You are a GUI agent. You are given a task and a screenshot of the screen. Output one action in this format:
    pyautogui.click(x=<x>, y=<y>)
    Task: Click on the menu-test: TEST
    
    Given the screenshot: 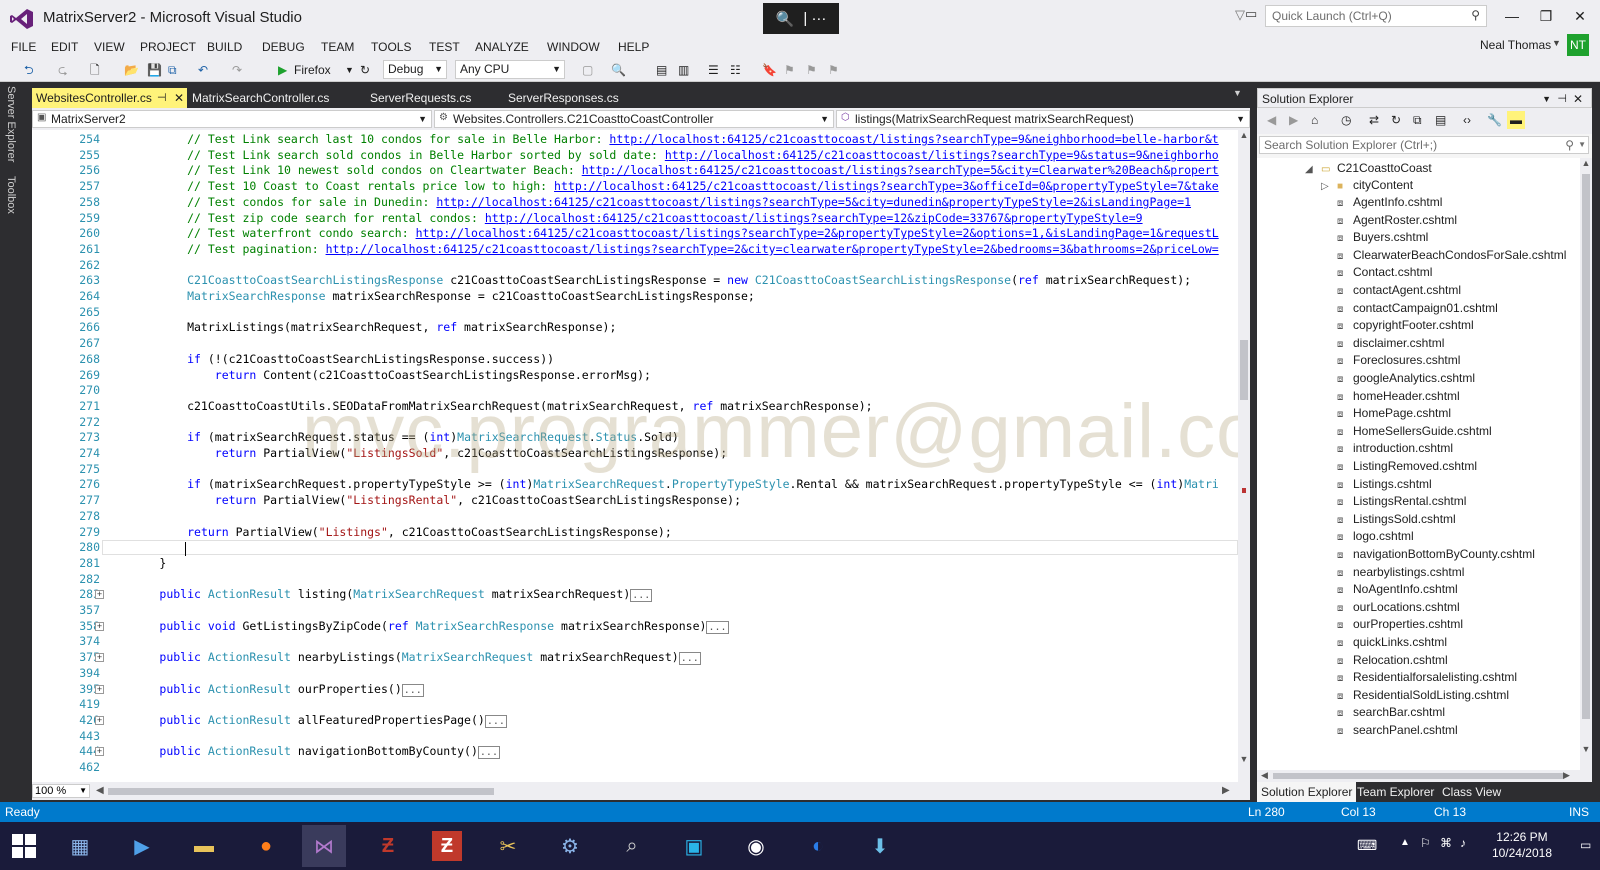 What is the action you would take?
    pyautogui.click(x=444, y=47)
    